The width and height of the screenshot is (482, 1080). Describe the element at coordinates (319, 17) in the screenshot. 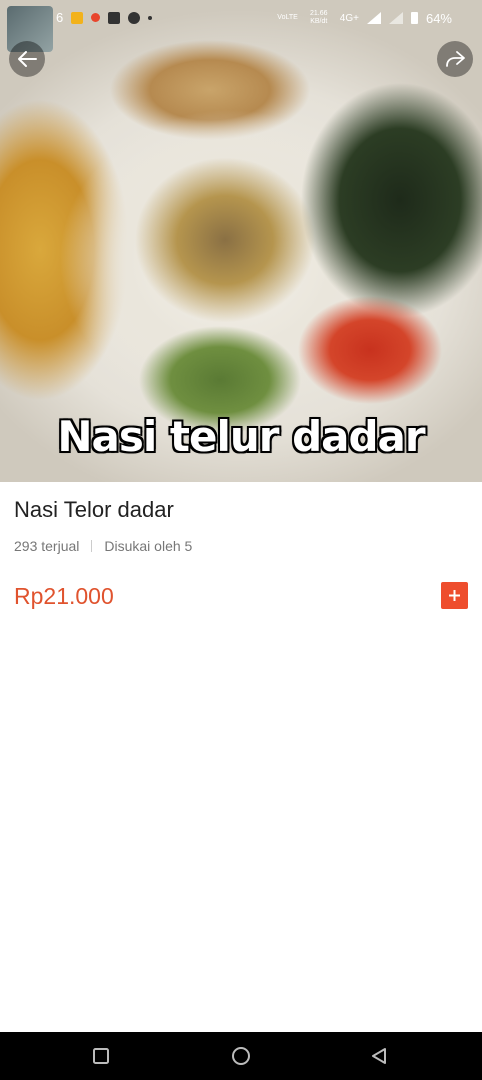

I see `network-speed: 21.66 KB/dt` at that location.